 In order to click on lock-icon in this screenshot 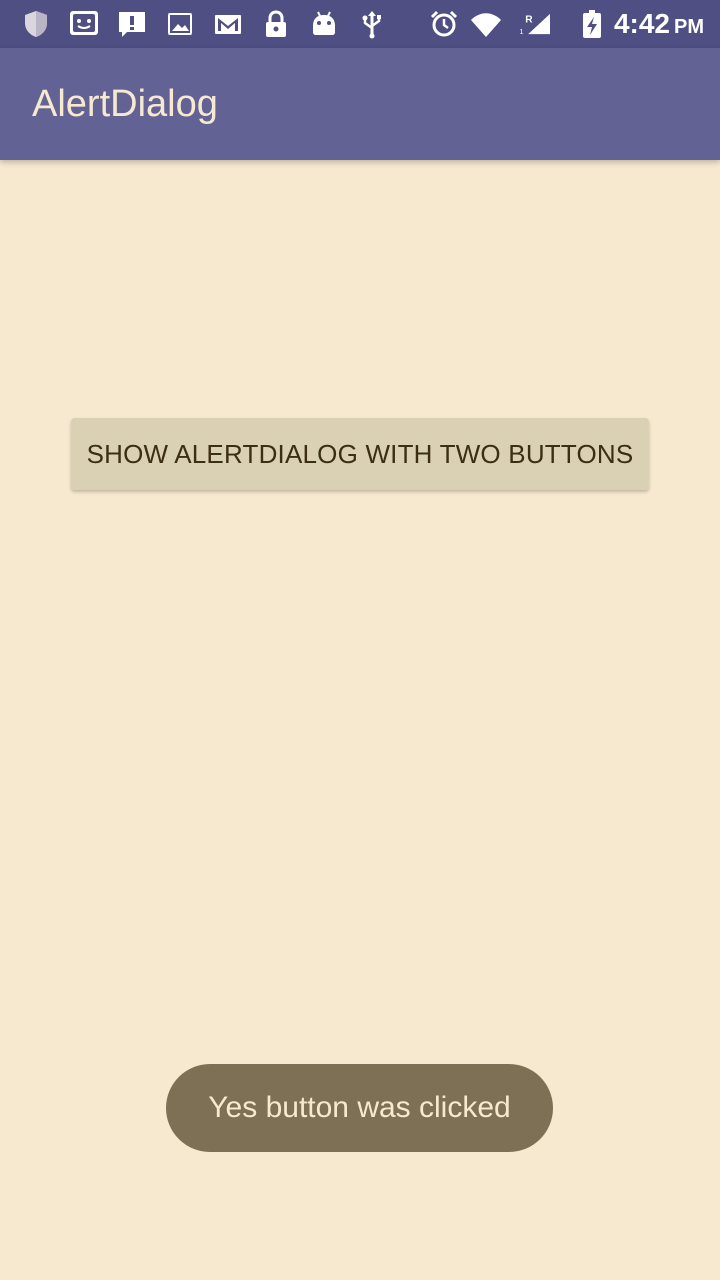, I will do `click(276, 23)`.